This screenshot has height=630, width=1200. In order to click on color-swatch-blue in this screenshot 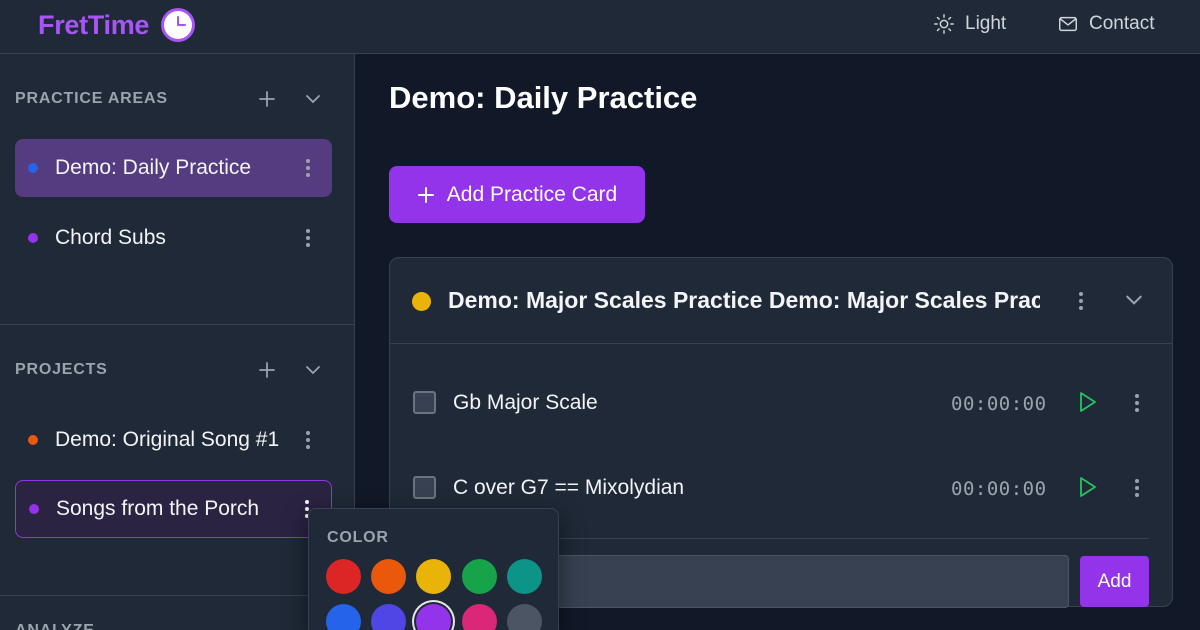, I will do `click(343, 617)`.